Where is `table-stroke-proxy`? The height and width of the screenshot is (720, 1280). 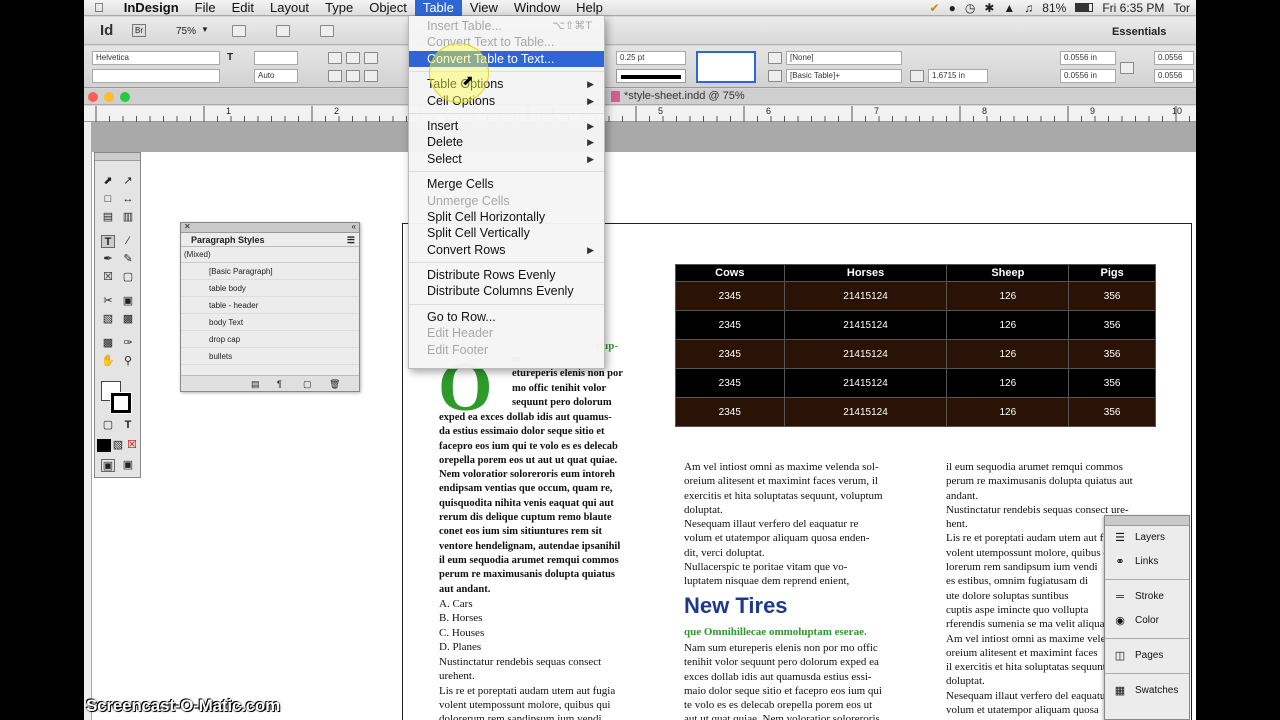
table-stroke-proxy is located at coordinates (726, 67).